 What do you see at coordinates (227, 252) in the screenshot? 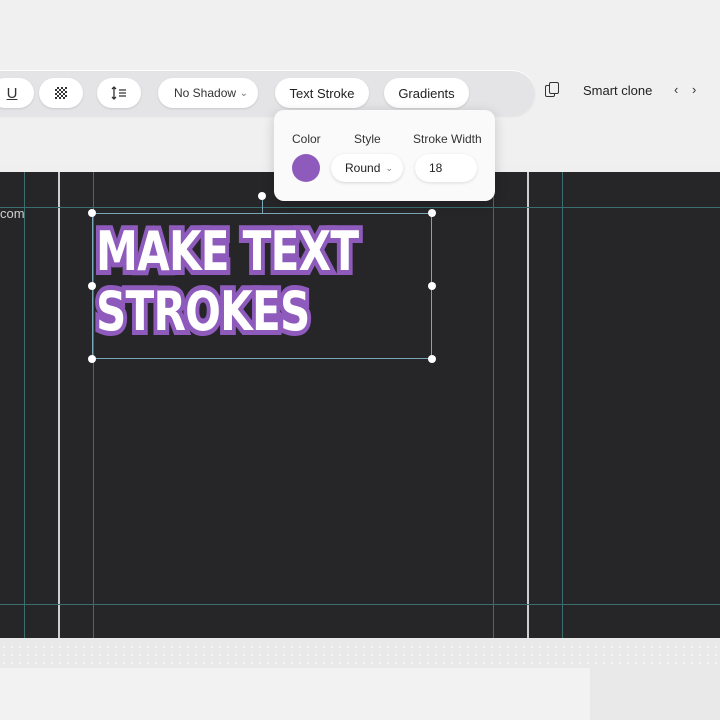
I see `text-line-1: MAKE TEXT` at bounding box center [227, 252].